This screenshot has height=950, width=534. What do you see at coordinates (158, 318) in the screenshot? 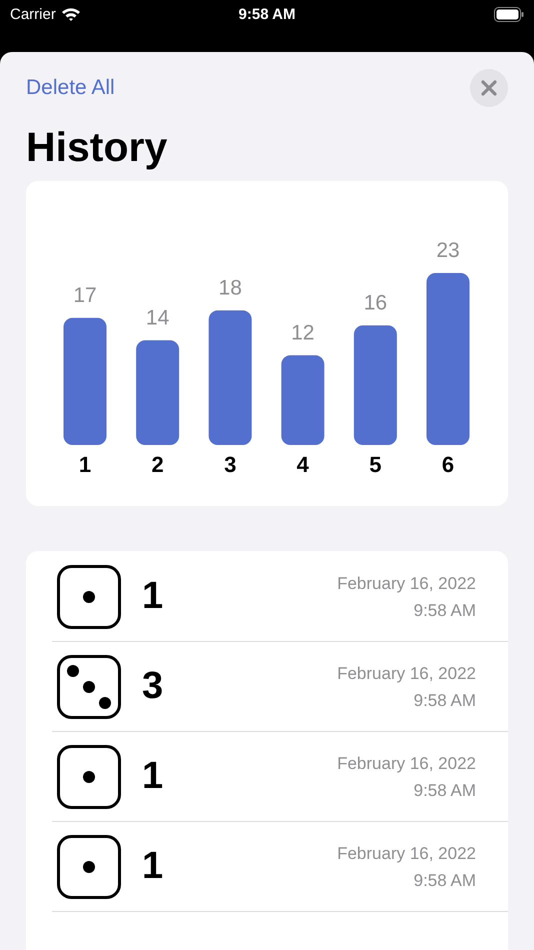
I see `bar-value-label: 14` at bounding box center [158, 318].